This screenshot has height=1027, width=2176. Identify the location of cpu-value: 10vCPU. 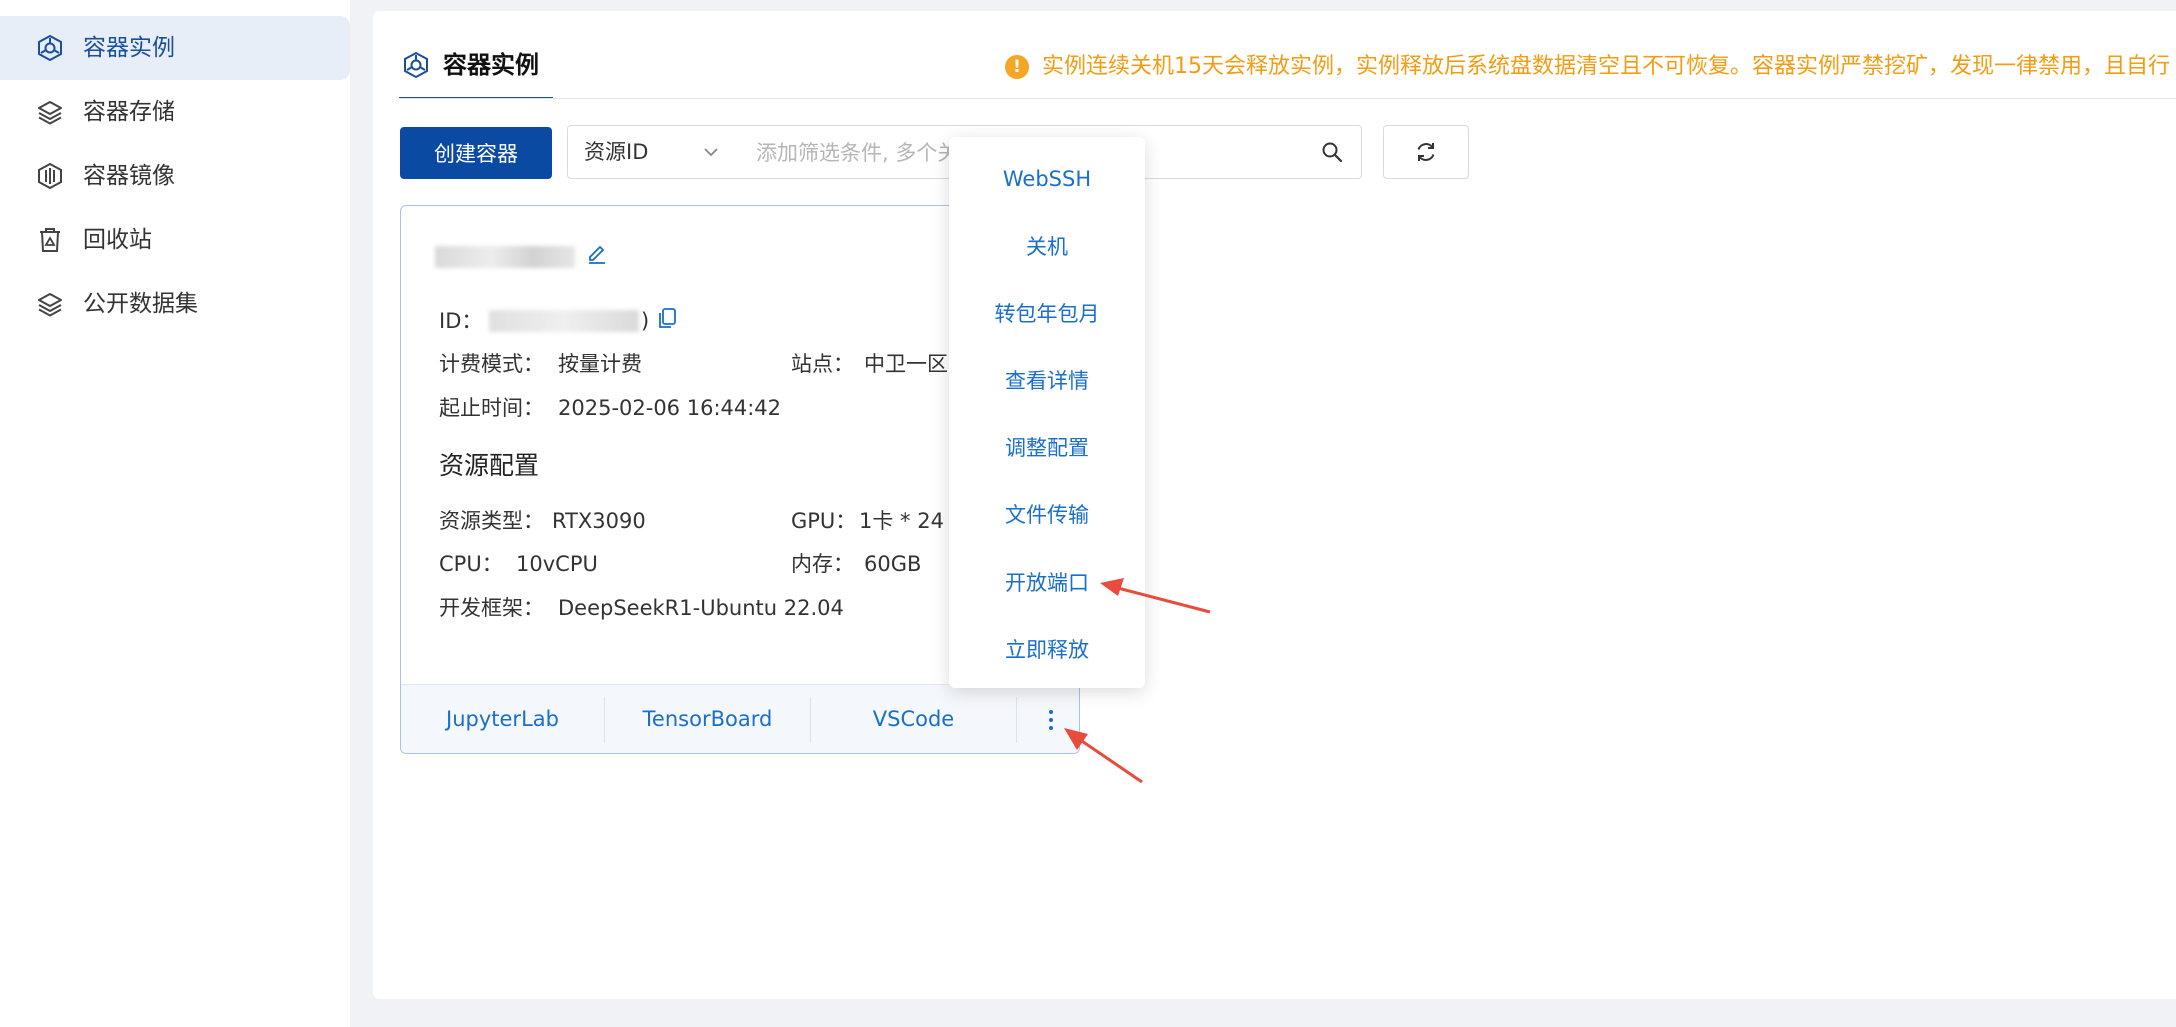
(557, 564).